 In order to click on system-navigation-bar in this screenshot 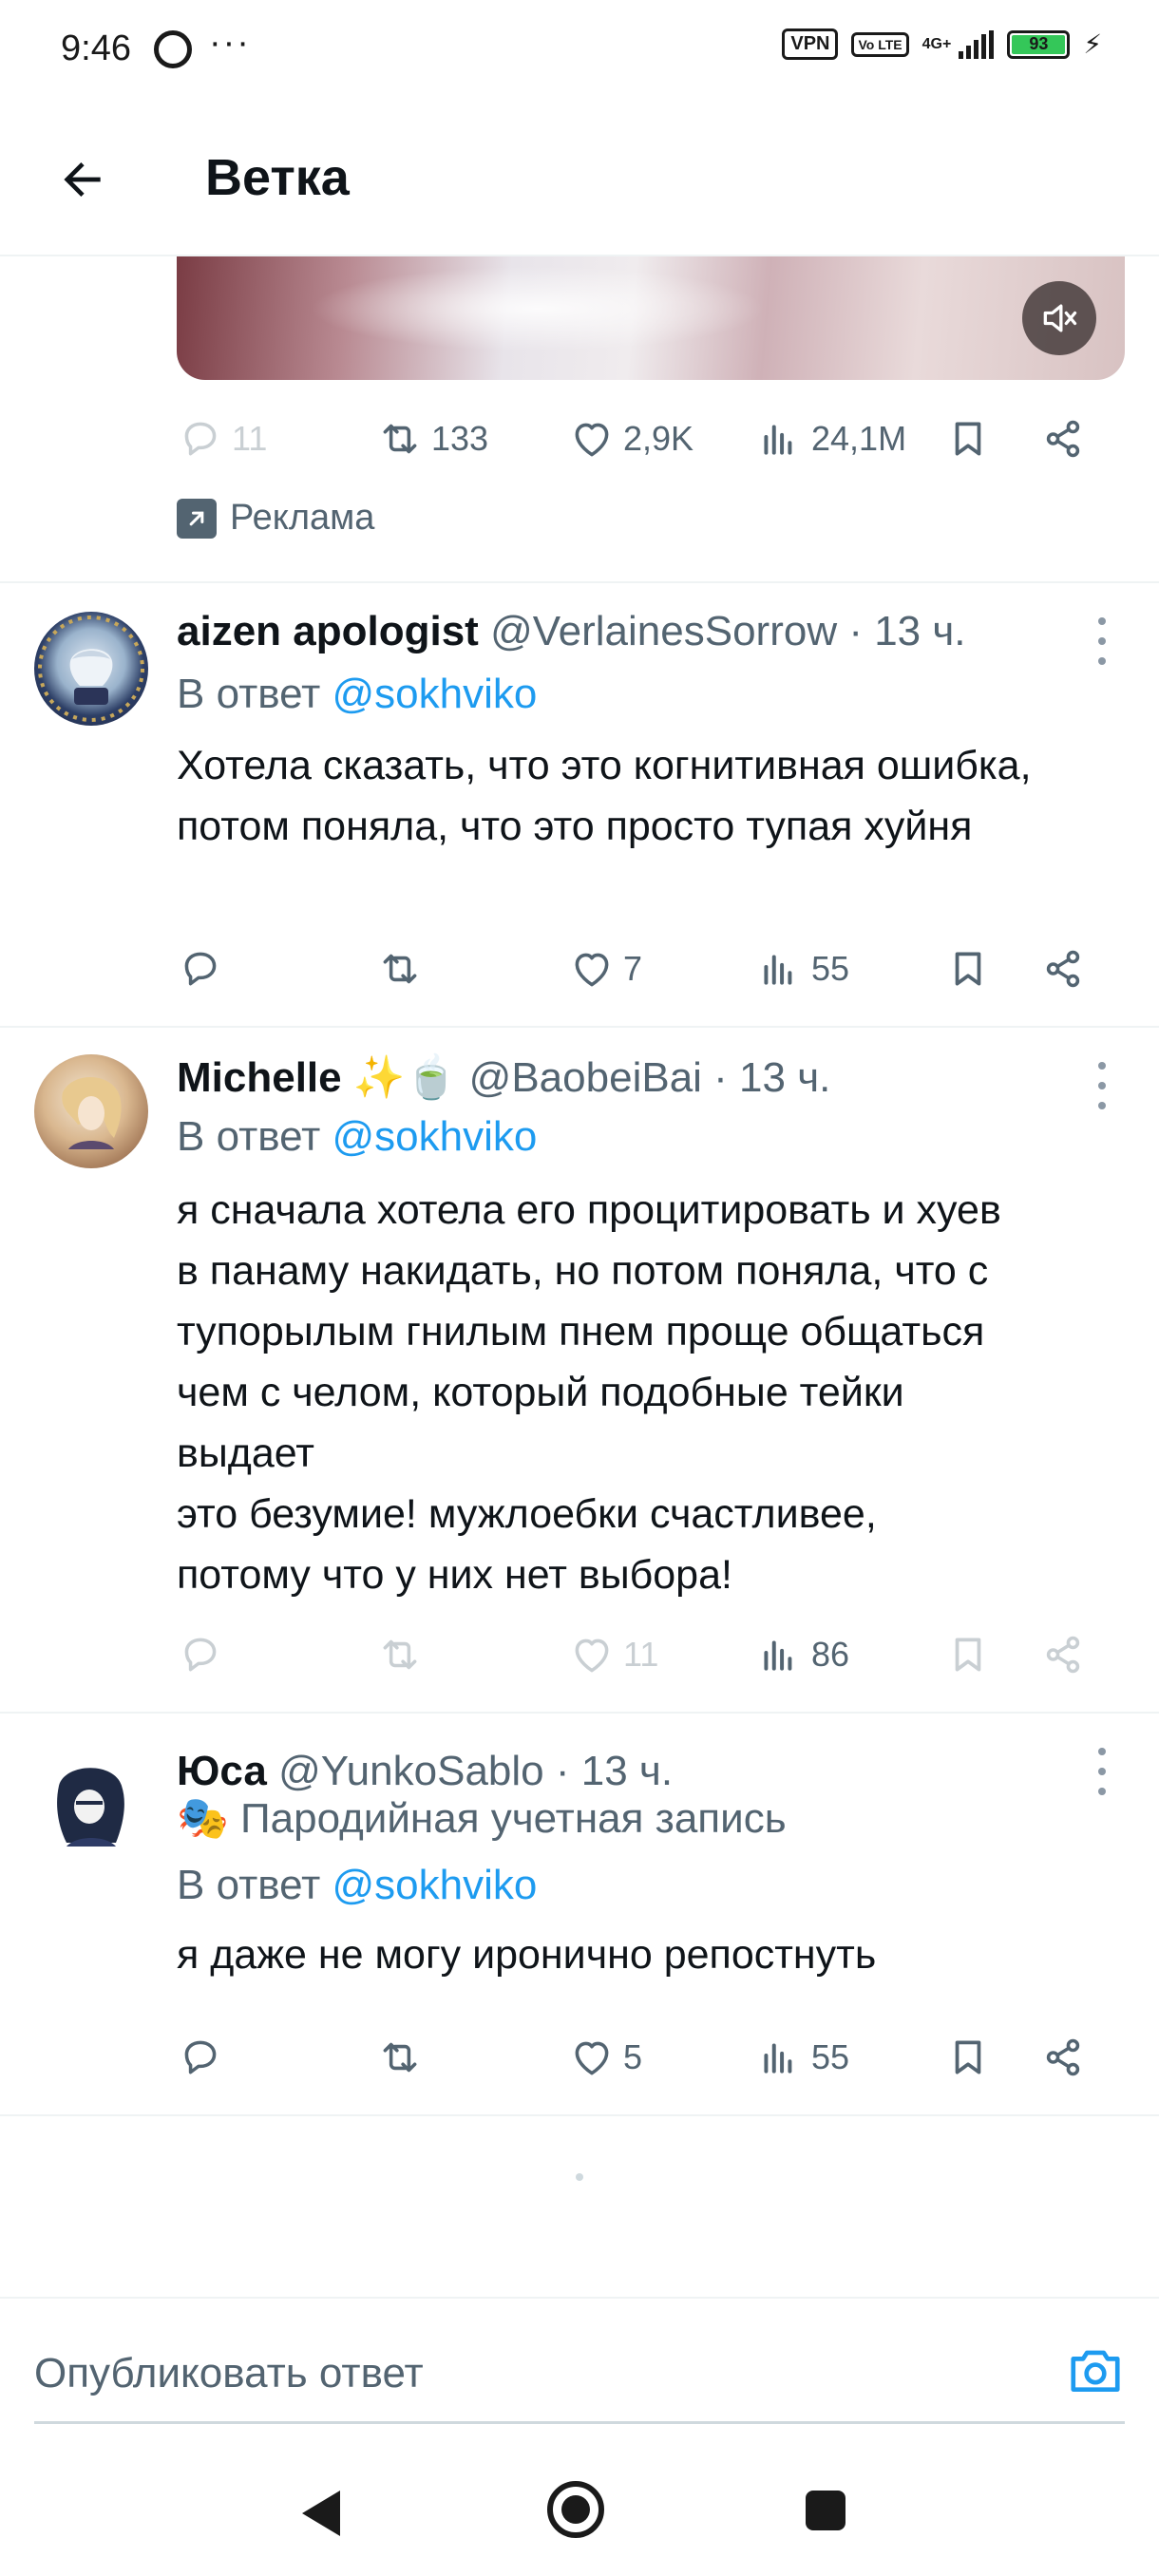, I will do `click(579, 2513)`.